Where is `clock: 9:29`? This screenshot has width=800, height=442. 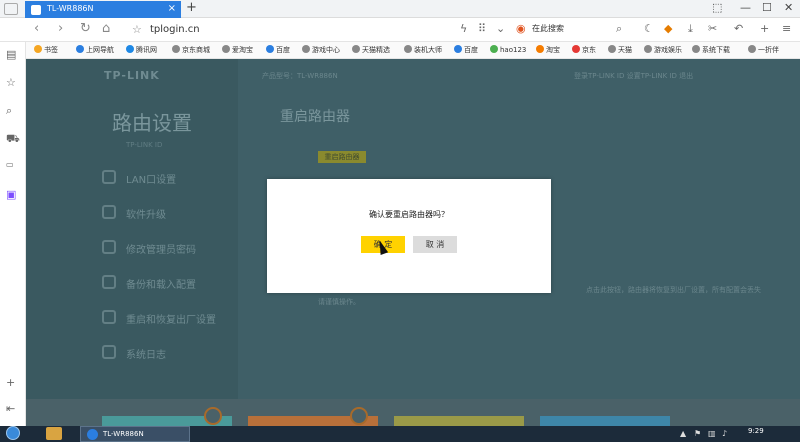 clock: 9:29 is located at coordinates (756, 431).